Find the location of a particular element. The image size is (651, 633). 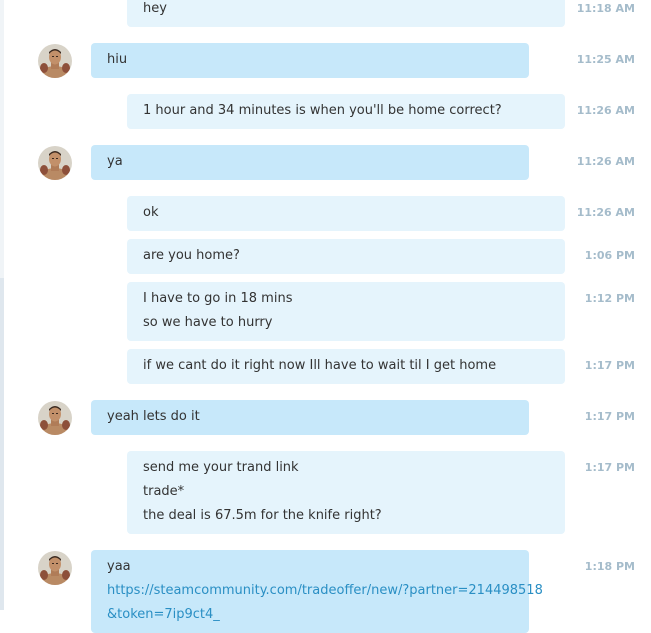

message-text: ok is located at coordinates (151, 212).